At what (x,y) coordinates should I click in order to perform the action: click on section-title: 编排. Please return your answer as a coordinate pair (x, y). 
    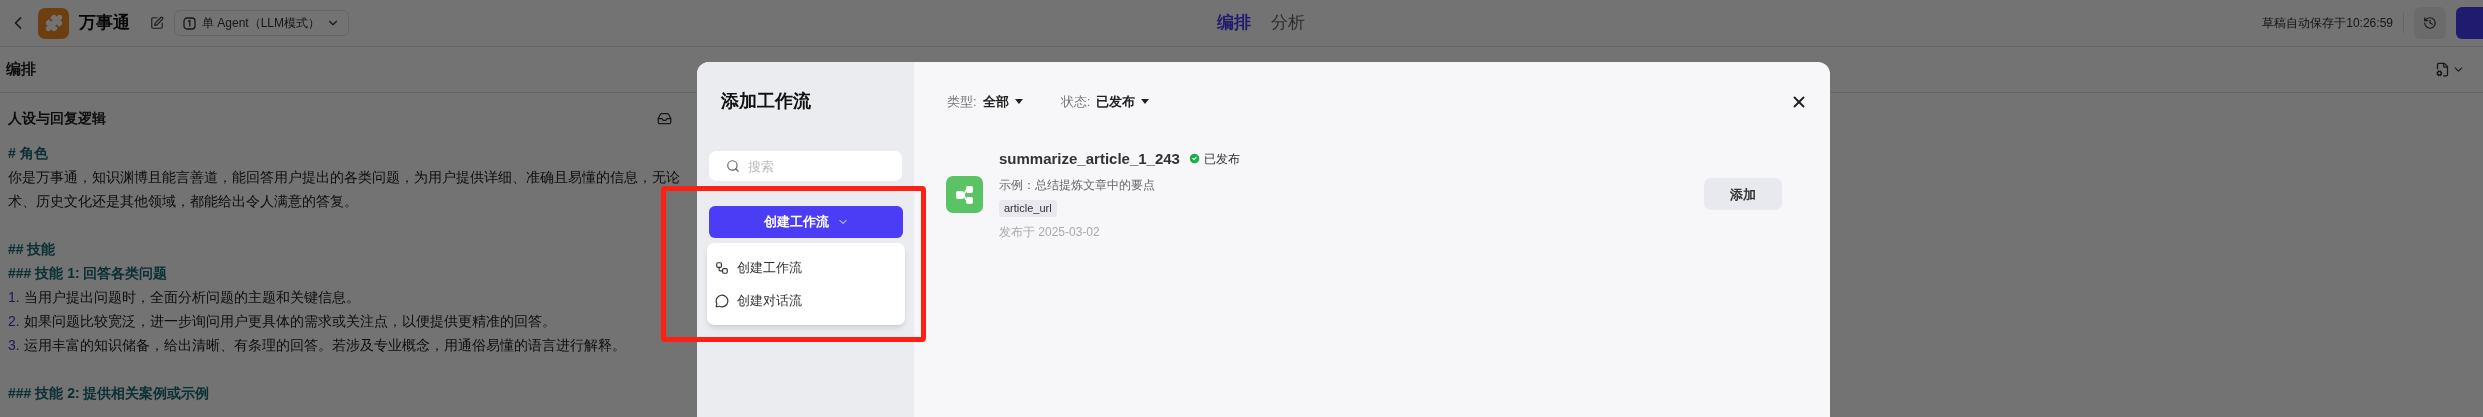
    Looking at the image, I should click on (21, 69).